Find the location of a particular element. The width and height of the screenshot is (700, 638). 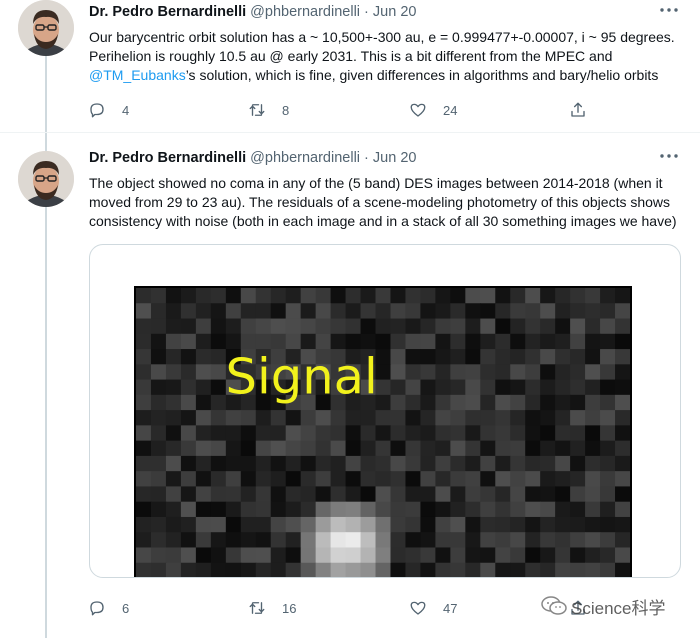

like-count: 24 is located at coordinates (450, 110).